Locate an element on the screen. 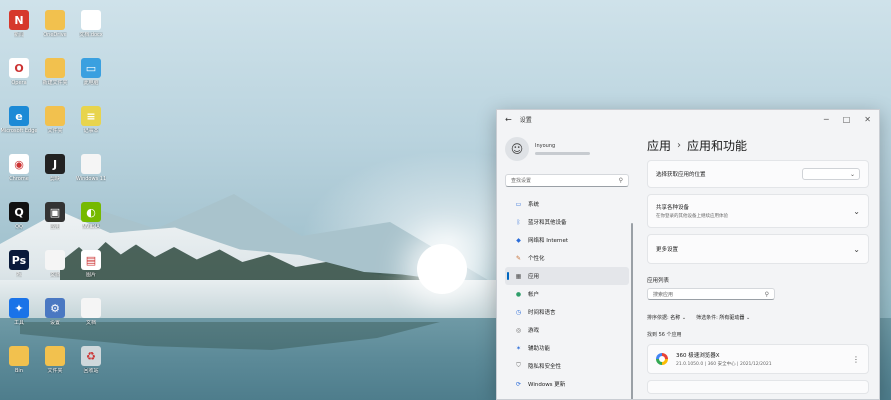 This screenshot has width=891, height=400. filter-value: 所有驱动器 is located at coordinates (732, 318).